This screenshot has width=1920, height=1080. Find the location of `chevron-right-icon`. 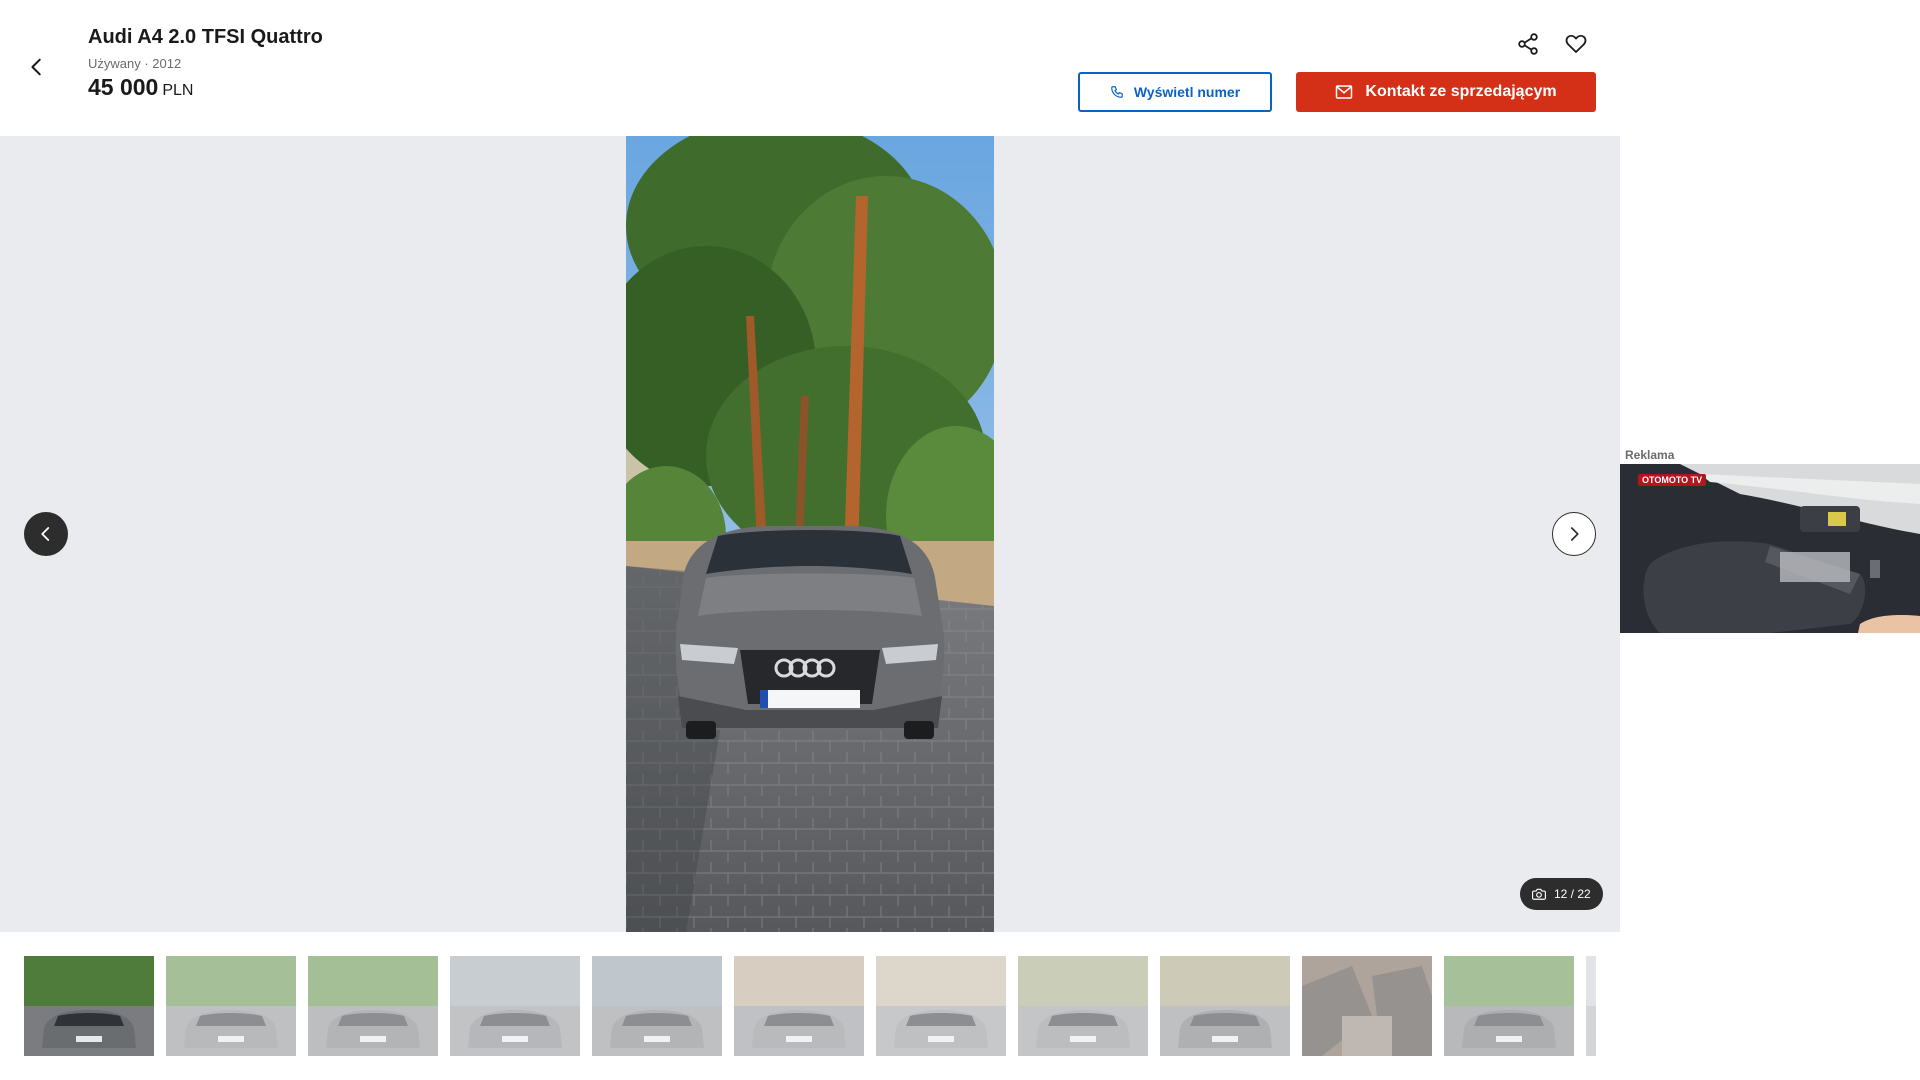

chevron-right-icon is located at coordinates (1574, 534).